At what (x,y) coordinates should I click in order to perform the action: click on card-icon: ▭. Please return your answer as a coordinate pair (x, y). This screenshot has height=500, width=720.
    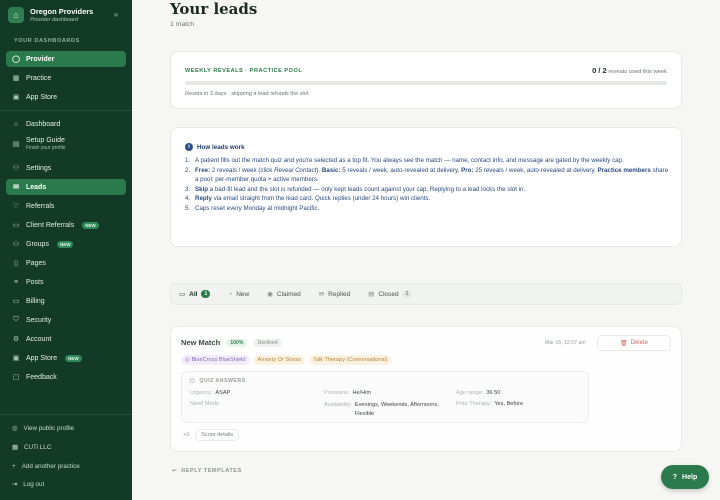
    Looking at the image, I should click on (16, 301).